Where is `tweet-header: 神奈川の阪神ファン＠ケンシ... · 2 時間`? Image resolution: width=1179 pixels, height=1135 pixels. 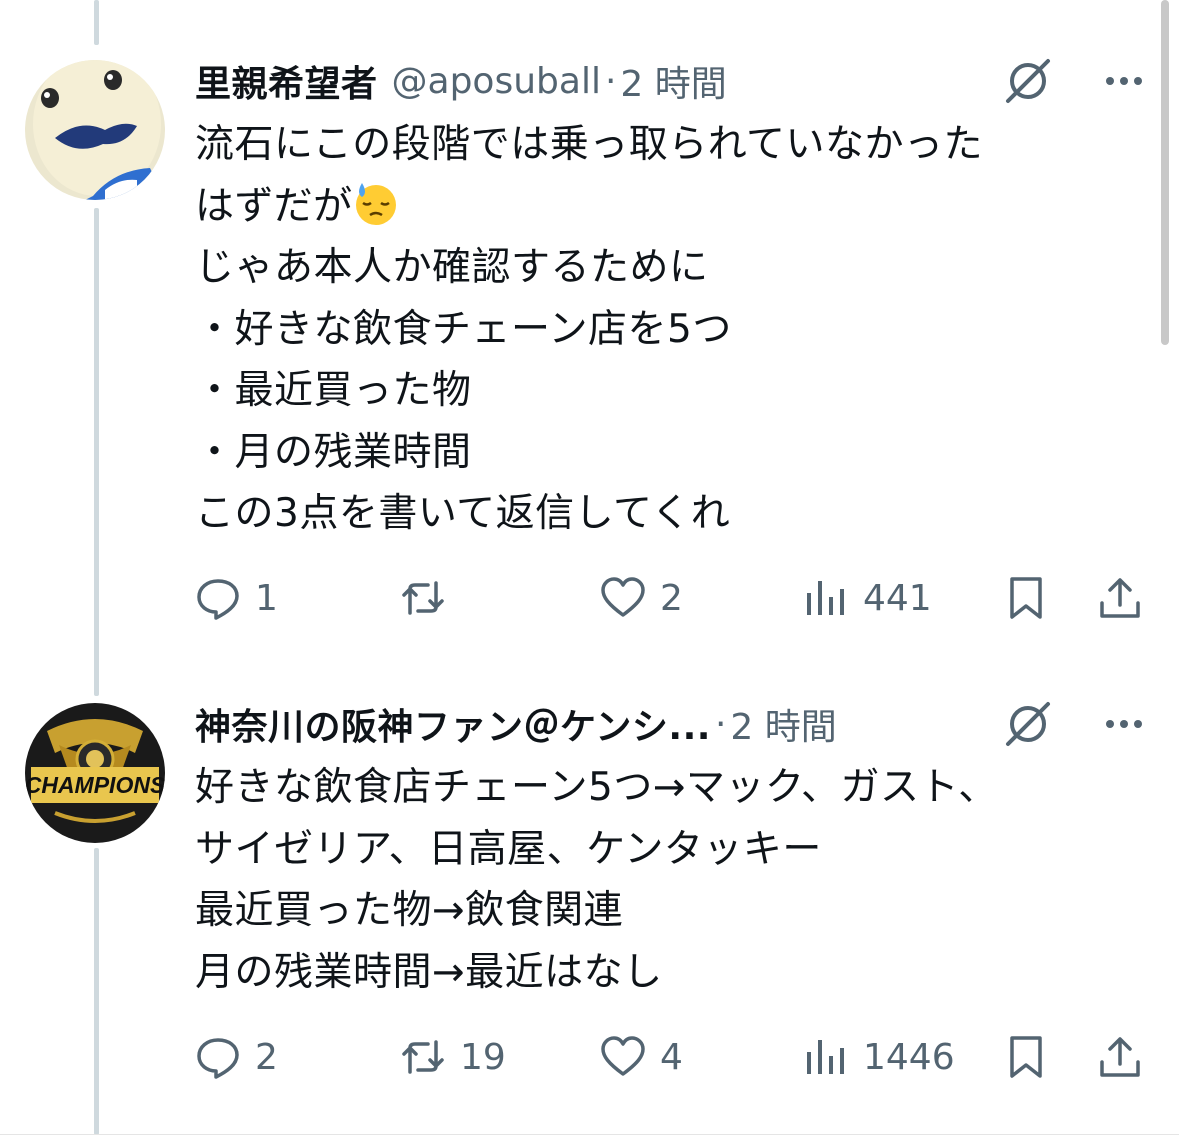
tweet-header: 神奈川の阪神ファン＠ケンシ... · 2 時間 is located at coordinates (672, 724).